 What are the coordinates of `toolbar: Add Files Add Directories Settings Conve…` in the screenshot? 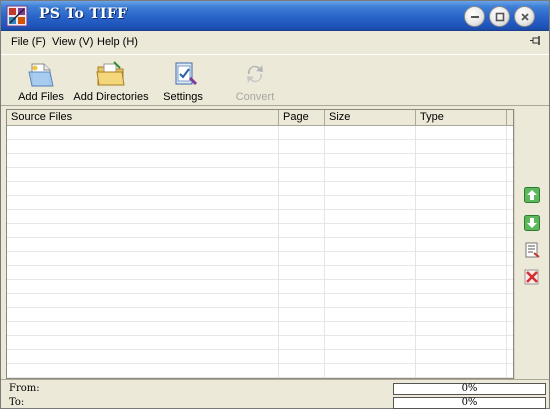 It's located at (275, 80).